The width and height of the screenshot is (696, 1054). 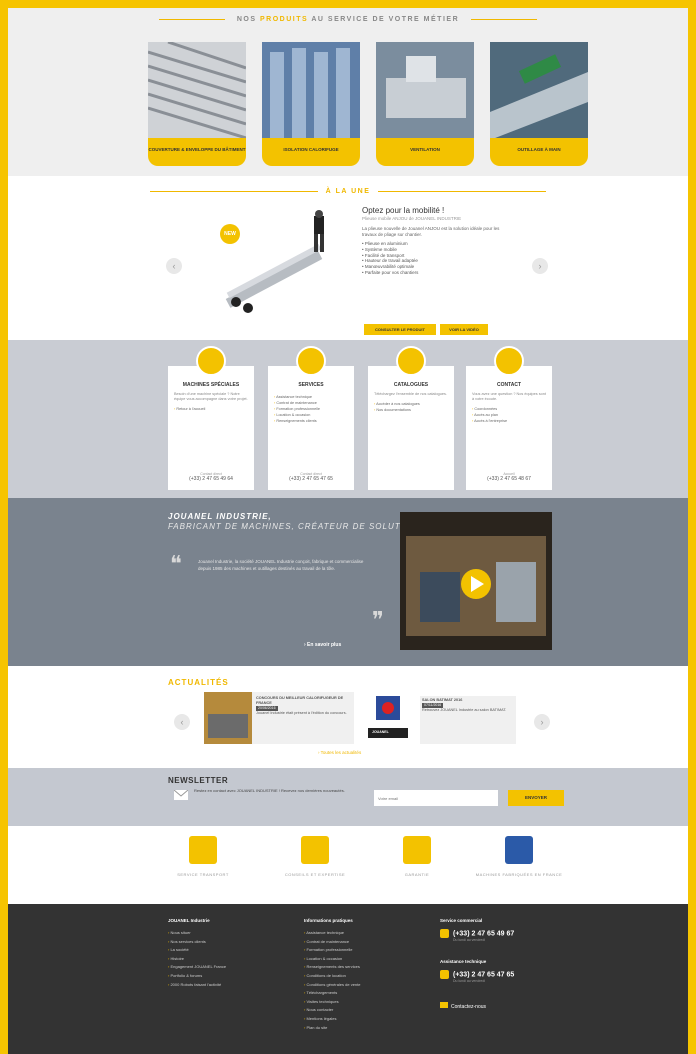 What do you see at coordinates (464, 329) in the screenshot?
I see `view-video-button: VOIR LA VIDÉO` at bounding box center [464, 329].